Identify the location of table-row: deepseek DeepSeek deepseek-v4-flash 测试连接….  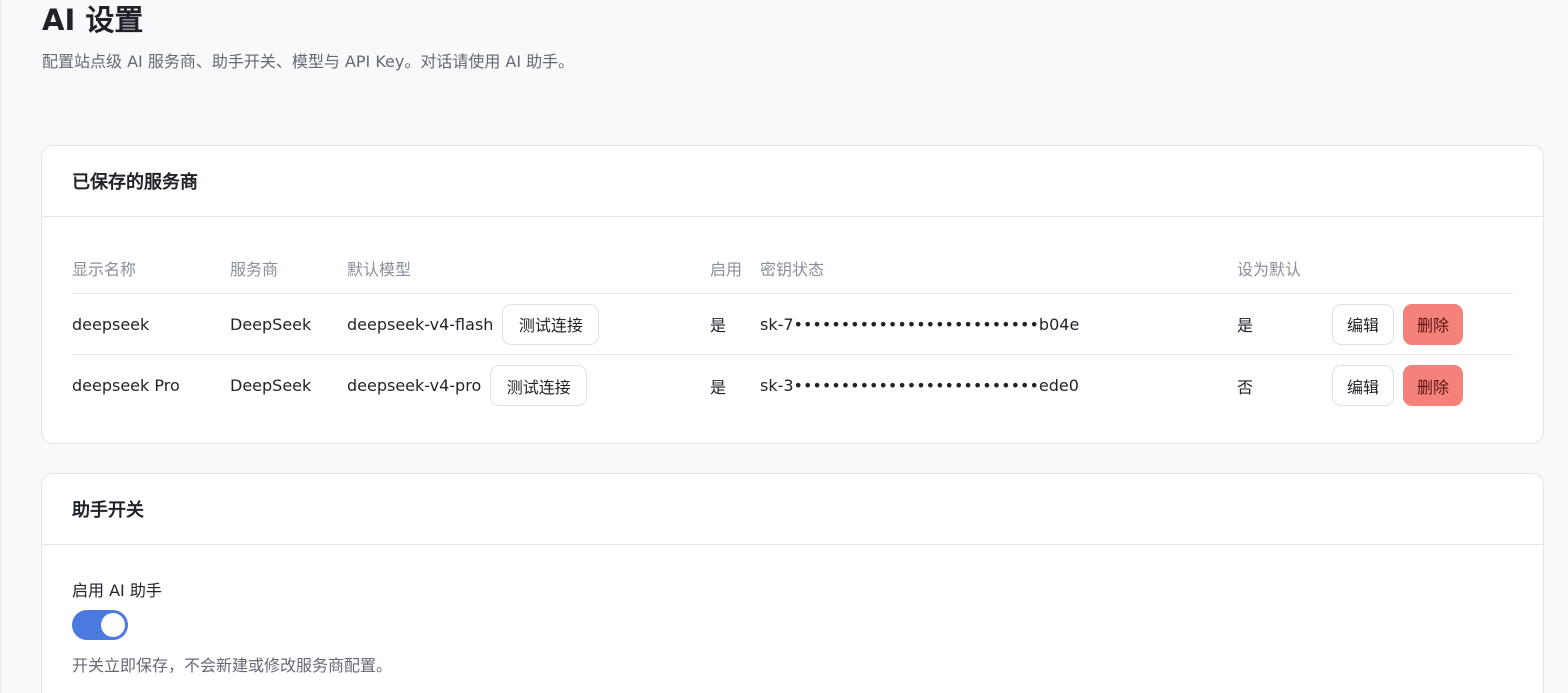
(792, 324).